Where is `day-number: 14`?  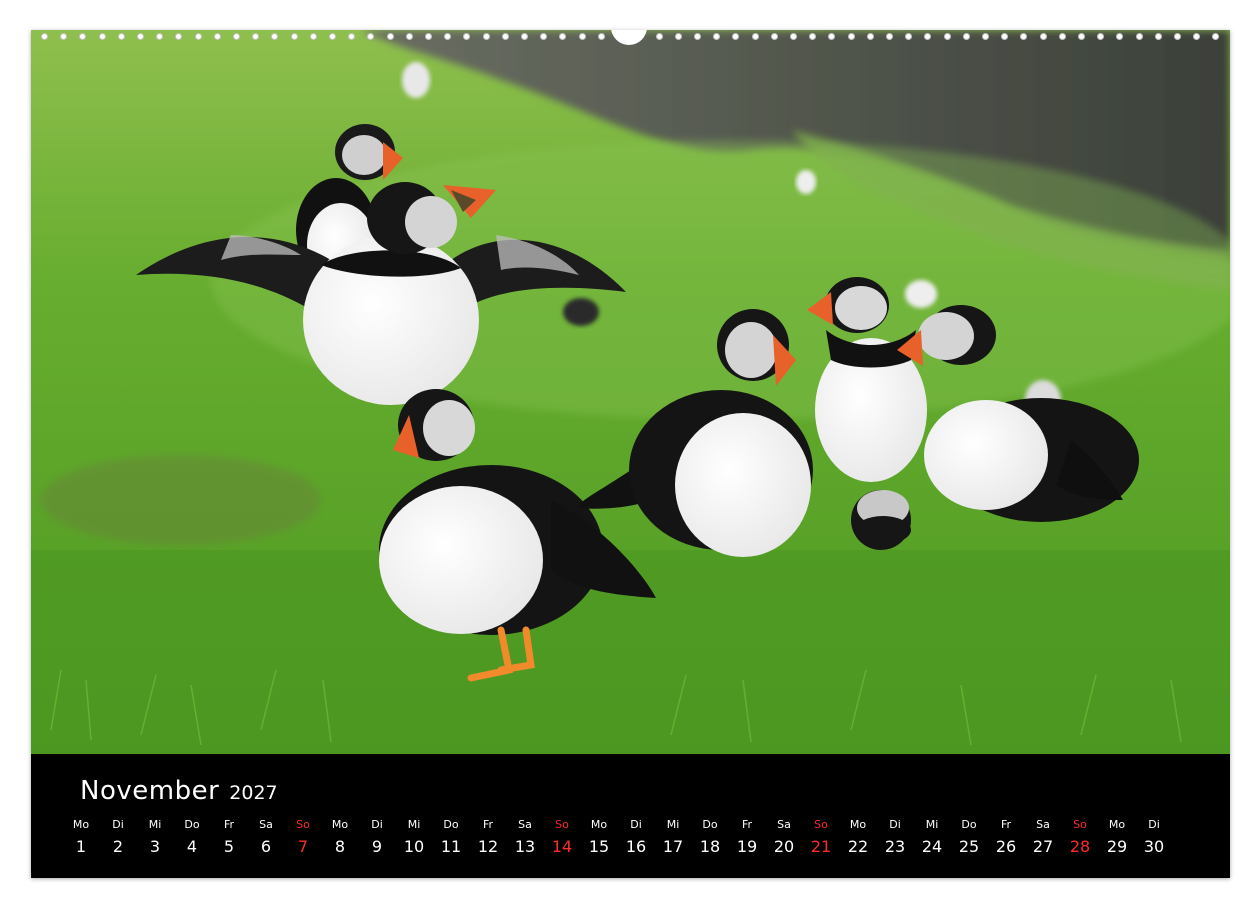
day-number: 14 is located at coordinates (562, 846).